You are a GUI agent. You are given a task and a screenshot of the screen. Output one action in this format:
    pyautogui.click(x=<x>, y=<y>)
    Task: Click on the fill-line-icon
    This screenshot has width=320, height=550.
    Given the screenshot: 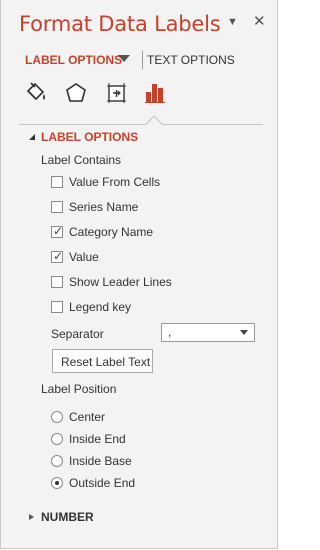 What is the action you would take?
    pyautogui.click(x=36, y=93)
    